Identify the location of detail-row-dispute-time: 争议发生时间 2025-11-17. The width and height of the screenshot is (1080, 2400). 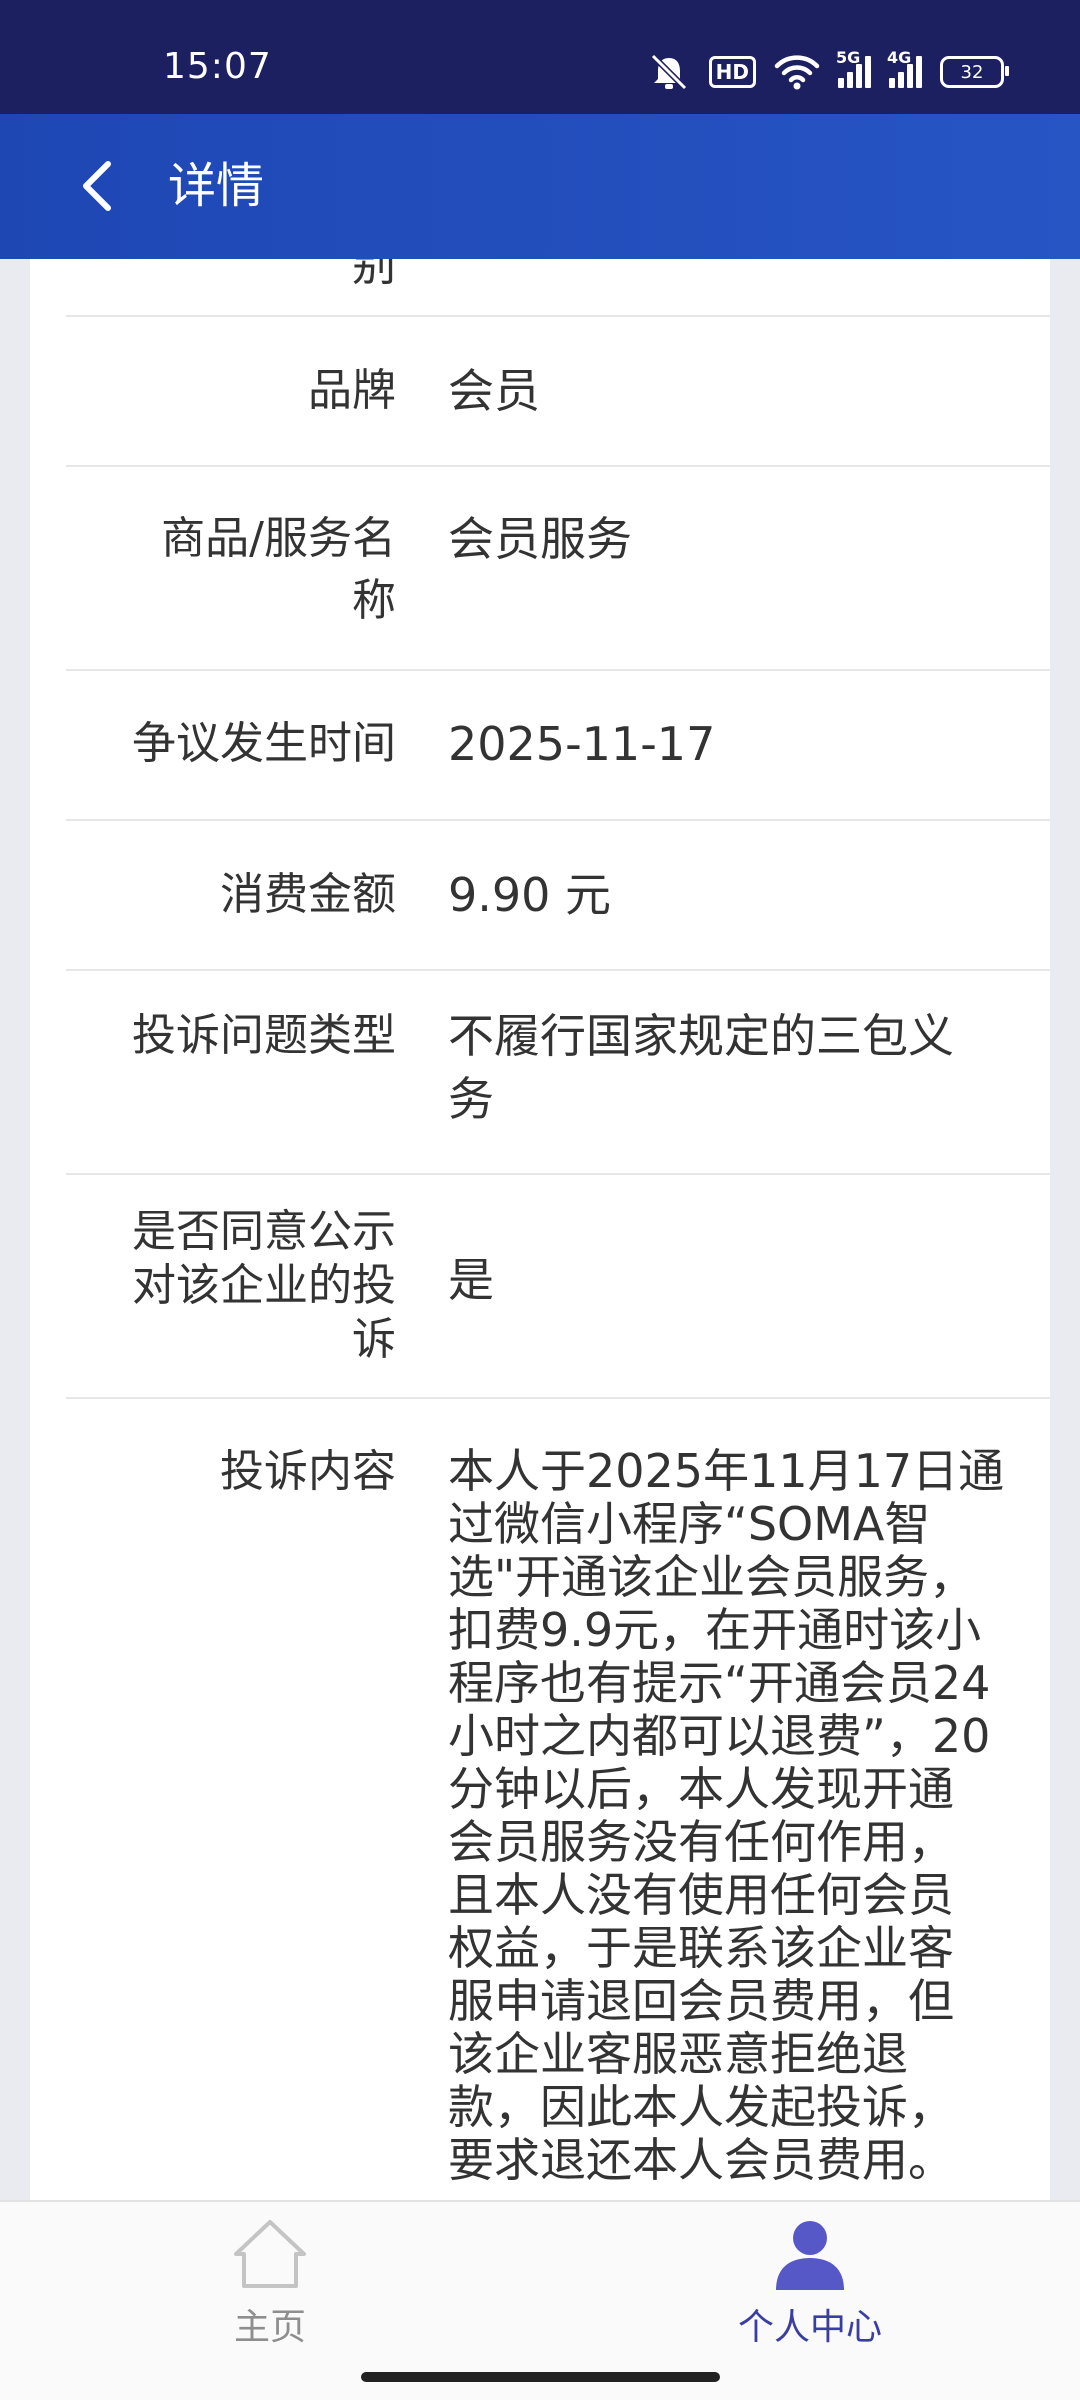
(558, 746).